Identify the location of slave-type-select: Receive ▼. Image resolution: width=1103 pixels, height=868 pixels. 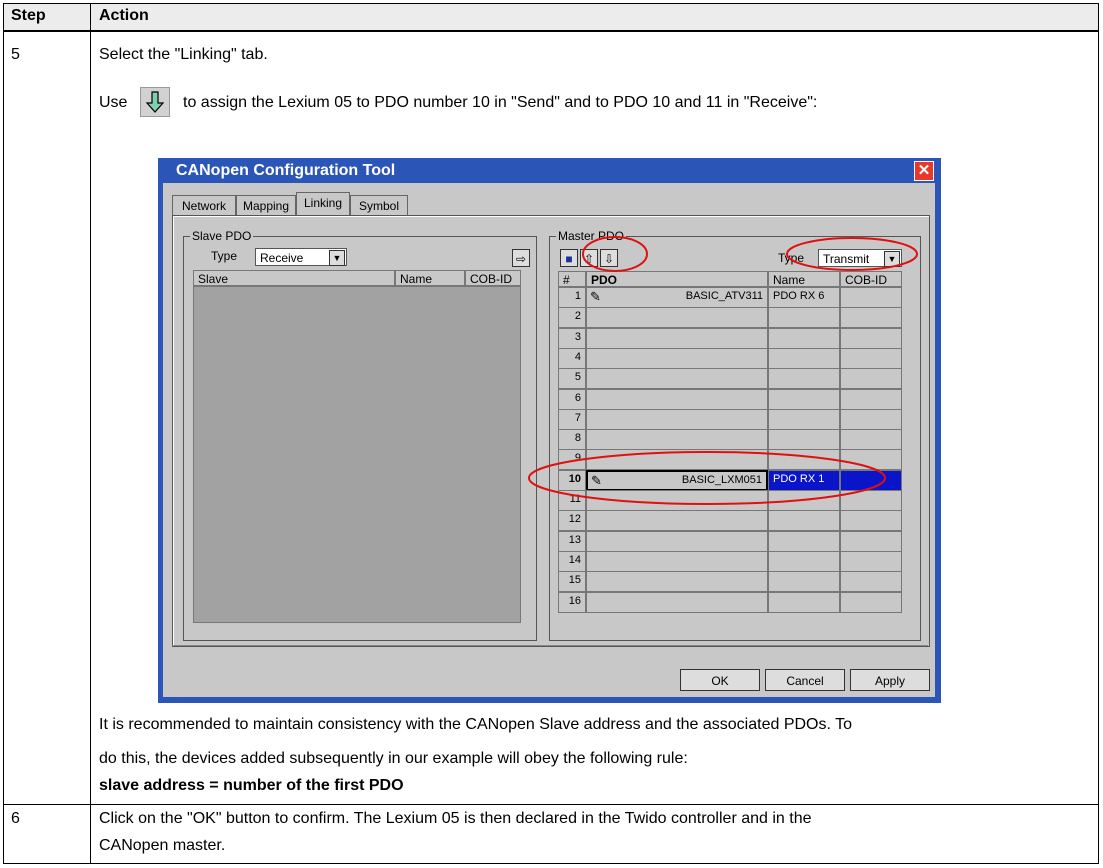
(301, 257).